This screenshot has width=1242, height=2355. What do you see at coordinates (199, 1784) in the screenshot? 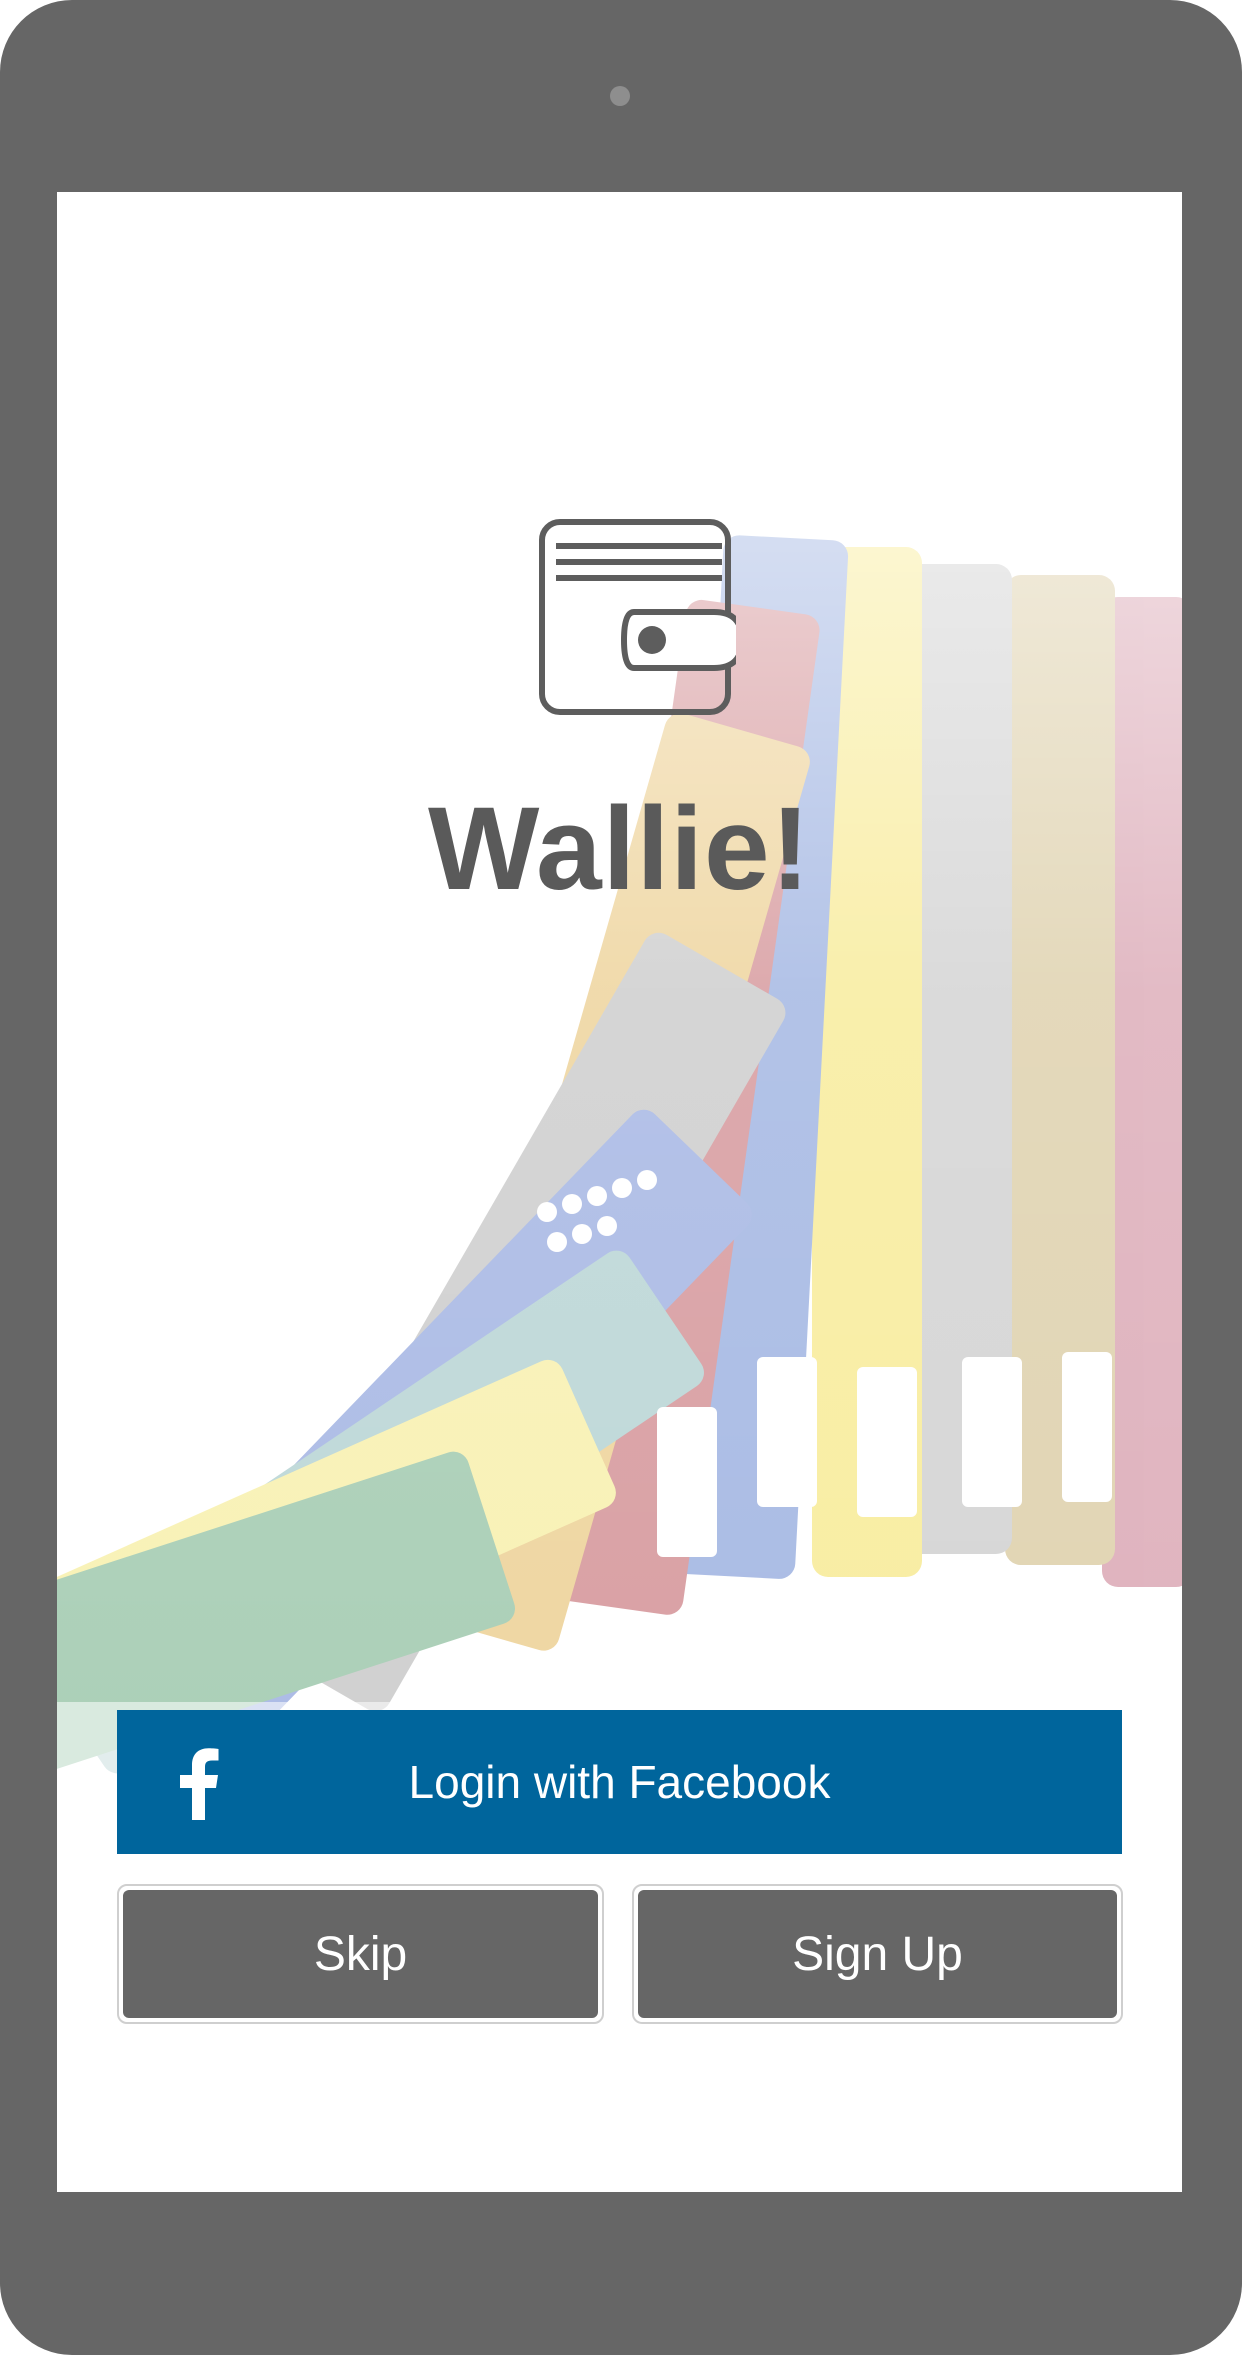
I see `facebook-icon` at bounding box center [199, 1784].